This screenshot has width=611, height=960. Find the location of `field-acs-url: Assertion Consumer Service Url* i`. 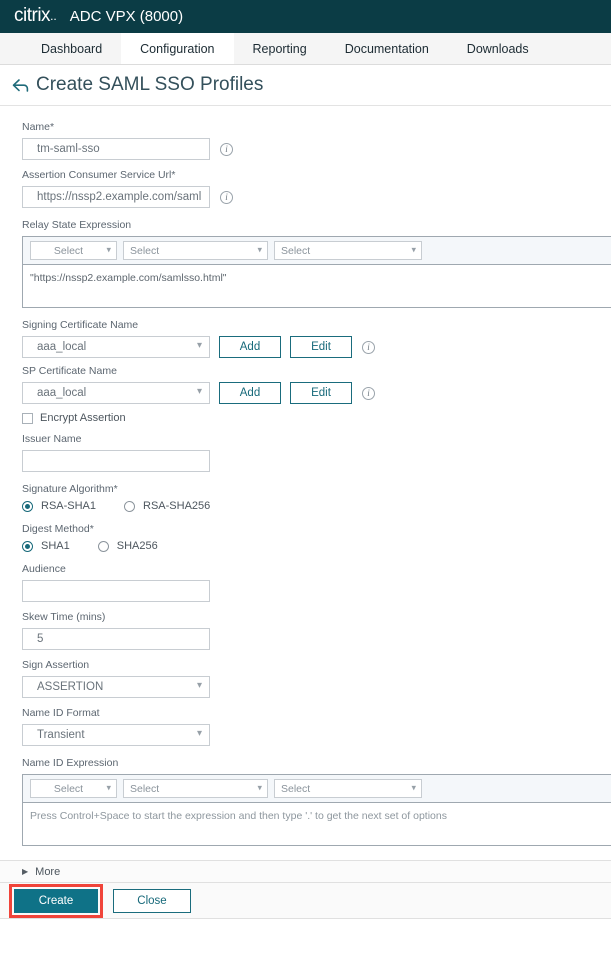

field-acs-url: Assertion Consumer Service Url* i is located at coordinates (305, 188).